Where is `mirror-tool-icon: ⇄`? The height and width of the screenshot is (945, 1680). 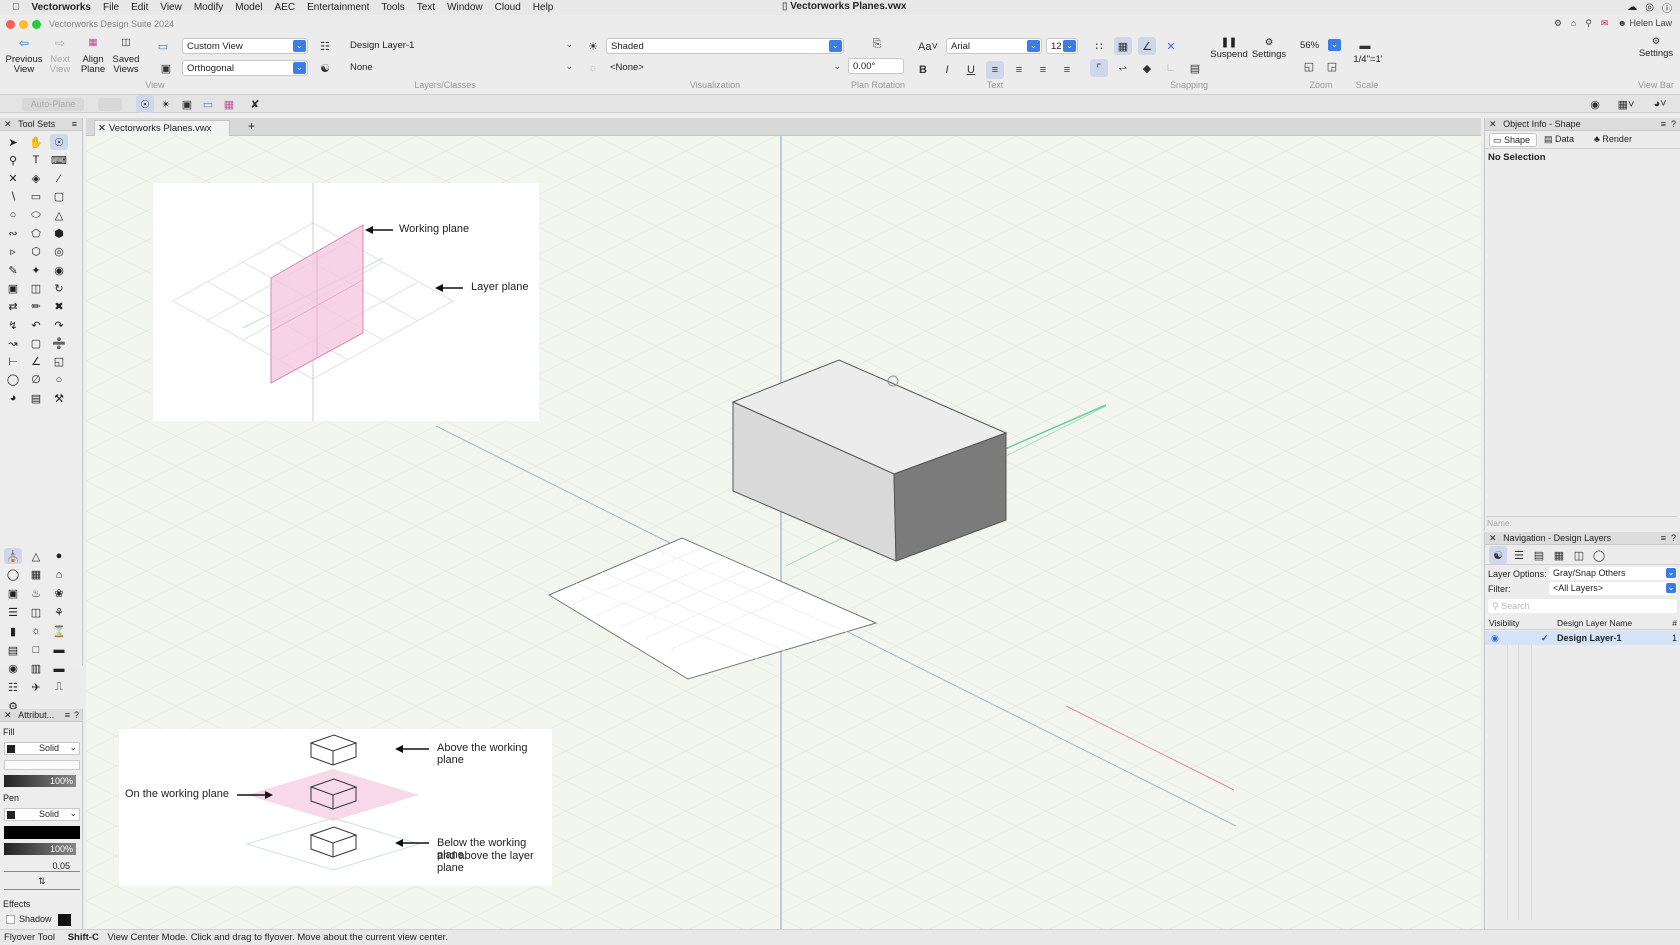 mirror-tool-icon: ⇄ is located at coordinates (13, 307).